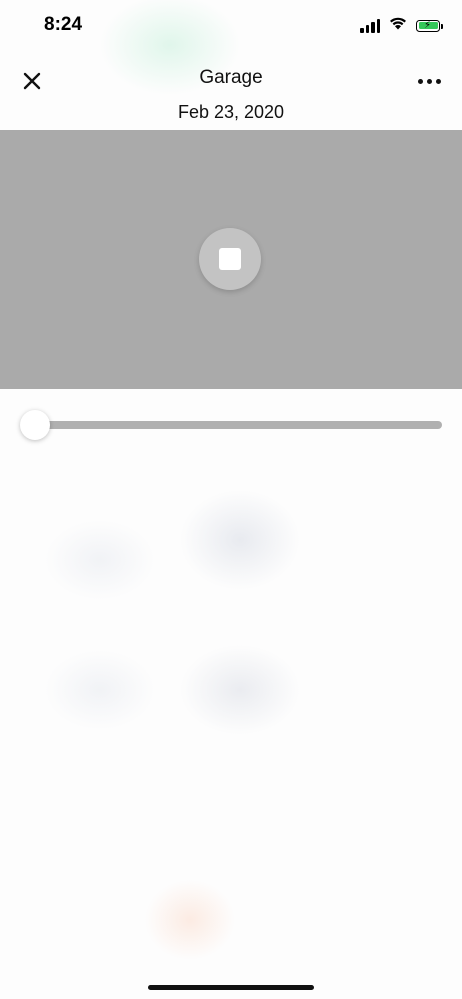 This screenshot has height=999, width=462. What do you see at coordinates (231, 112) in the screenshot?
I see `page-subtitle: Feb 23, 2020` at bounding box center [231, 112].